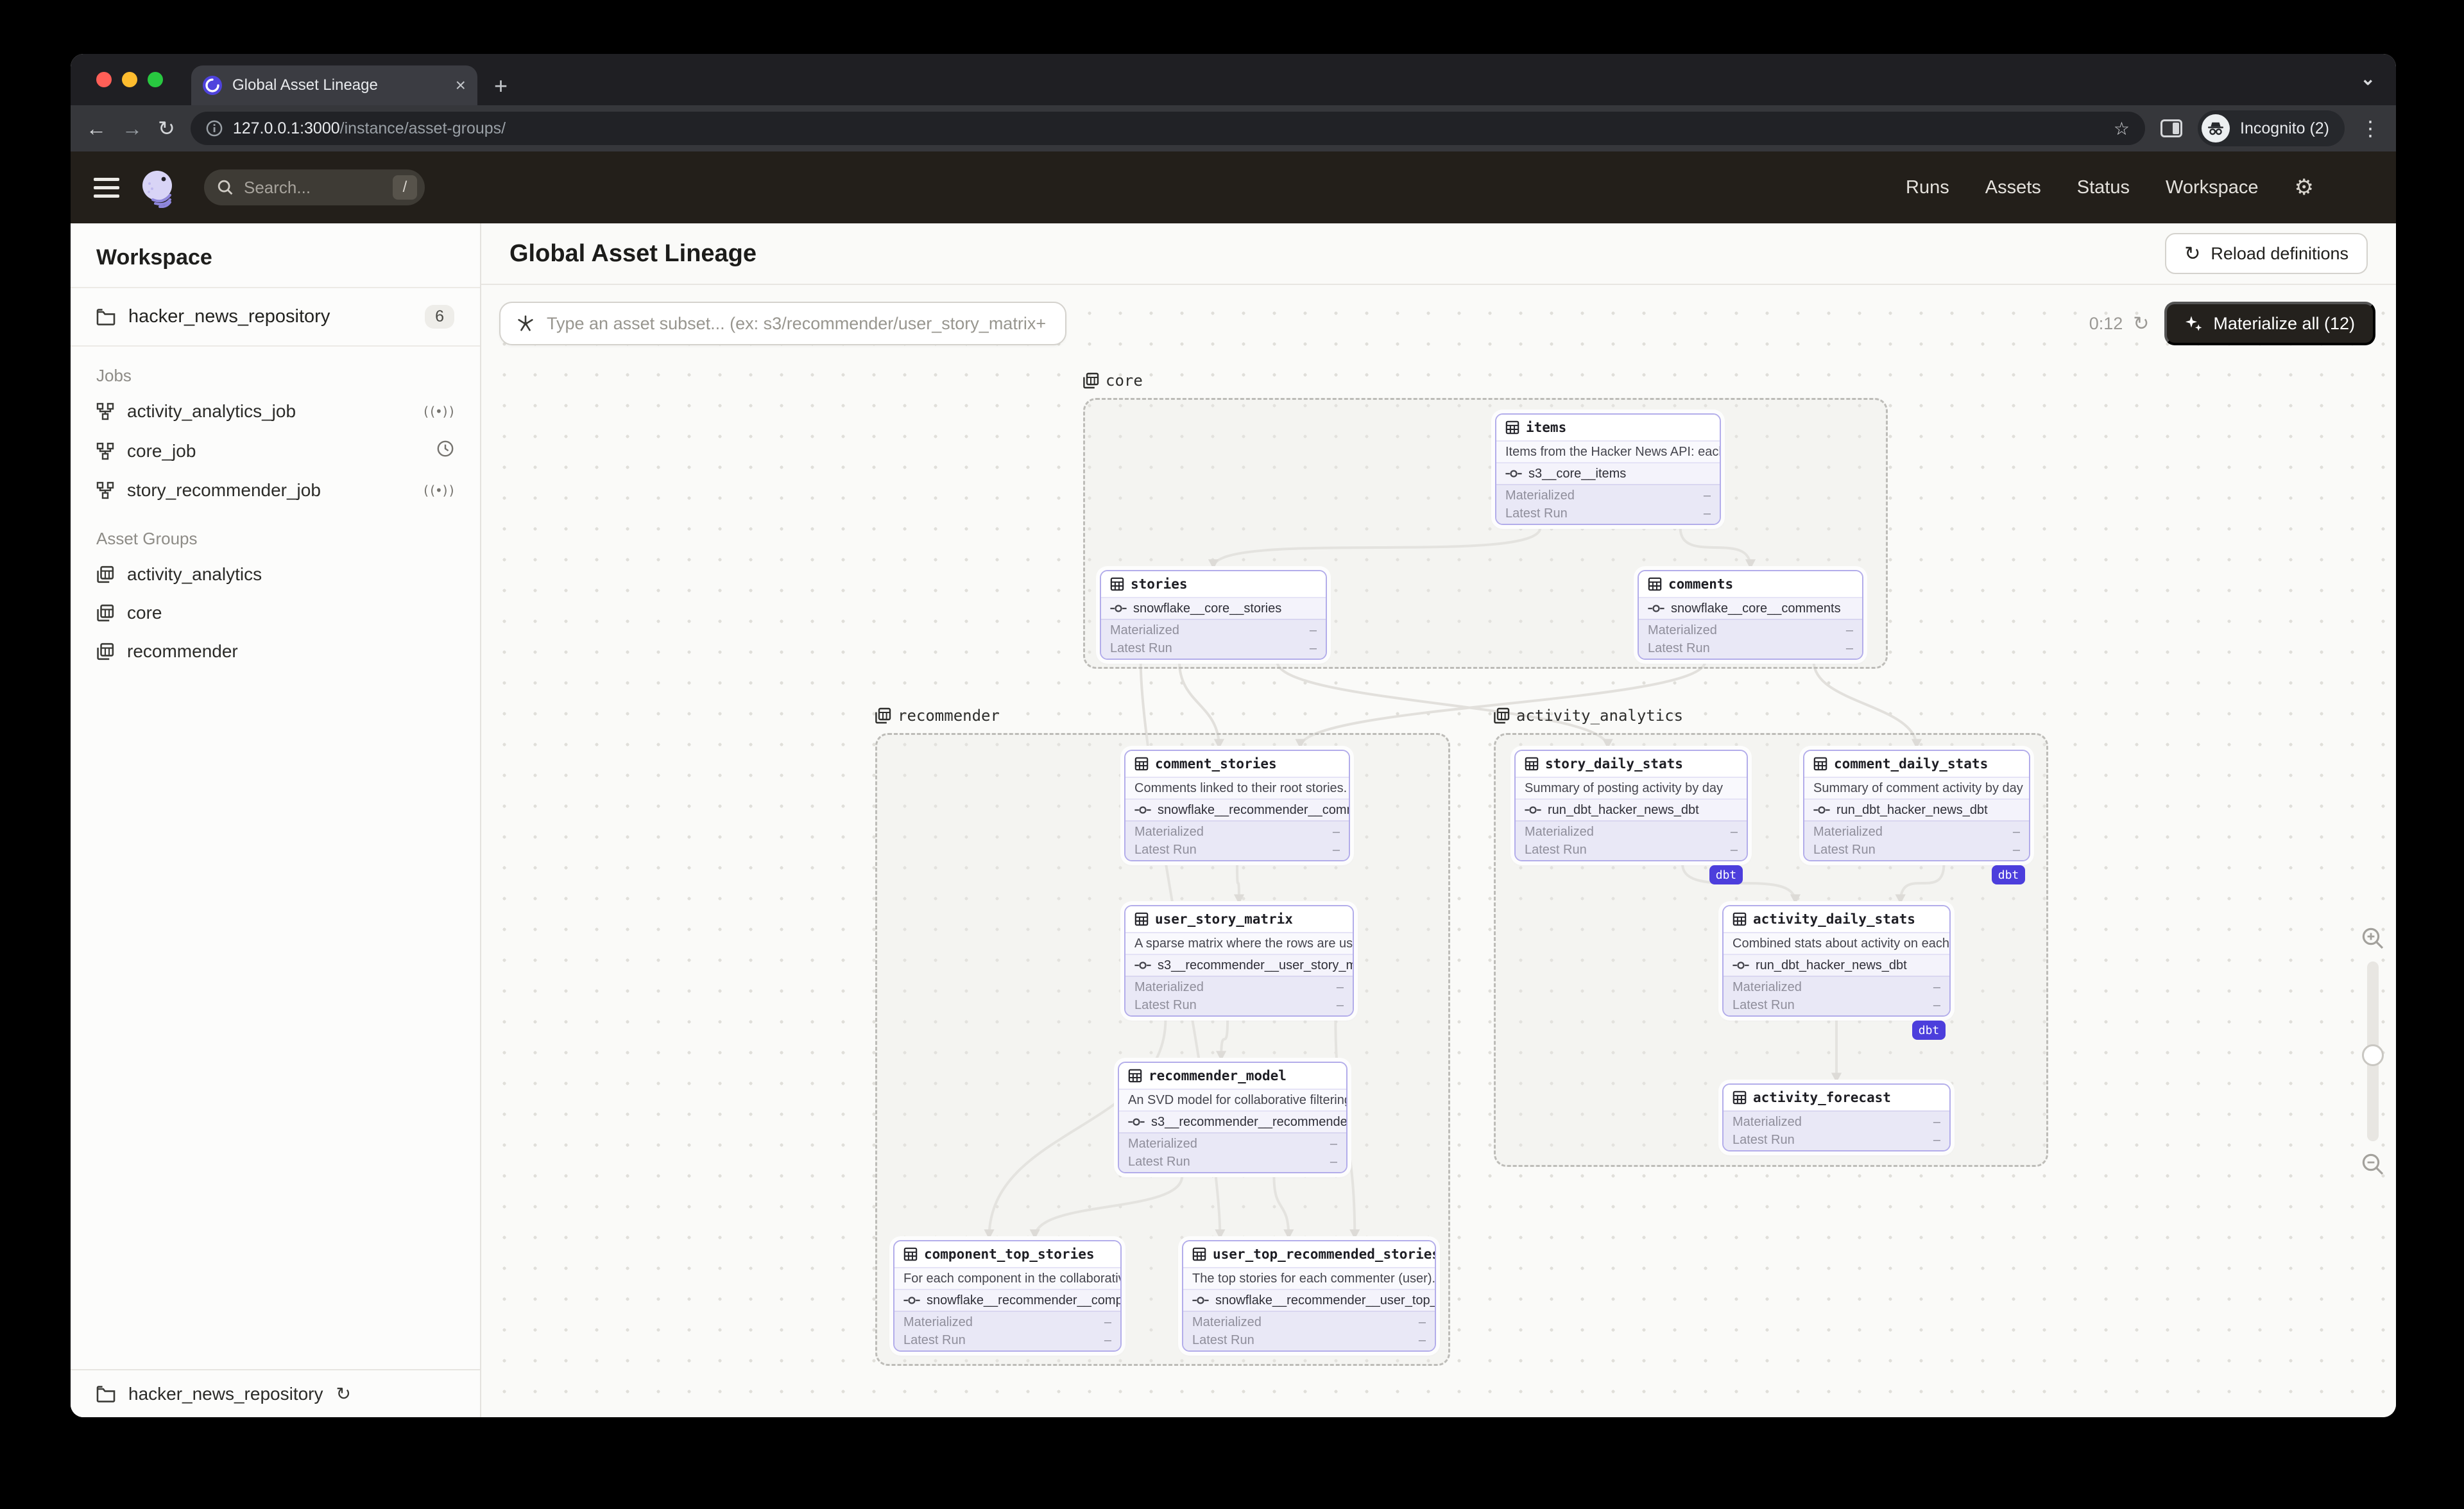 This screenshot has height=1509, width=2464. What do you see at coordinates (212, 411) in the screenshot?
I see `job-name: activity_analytics_job` at bounding box center [212, 411].